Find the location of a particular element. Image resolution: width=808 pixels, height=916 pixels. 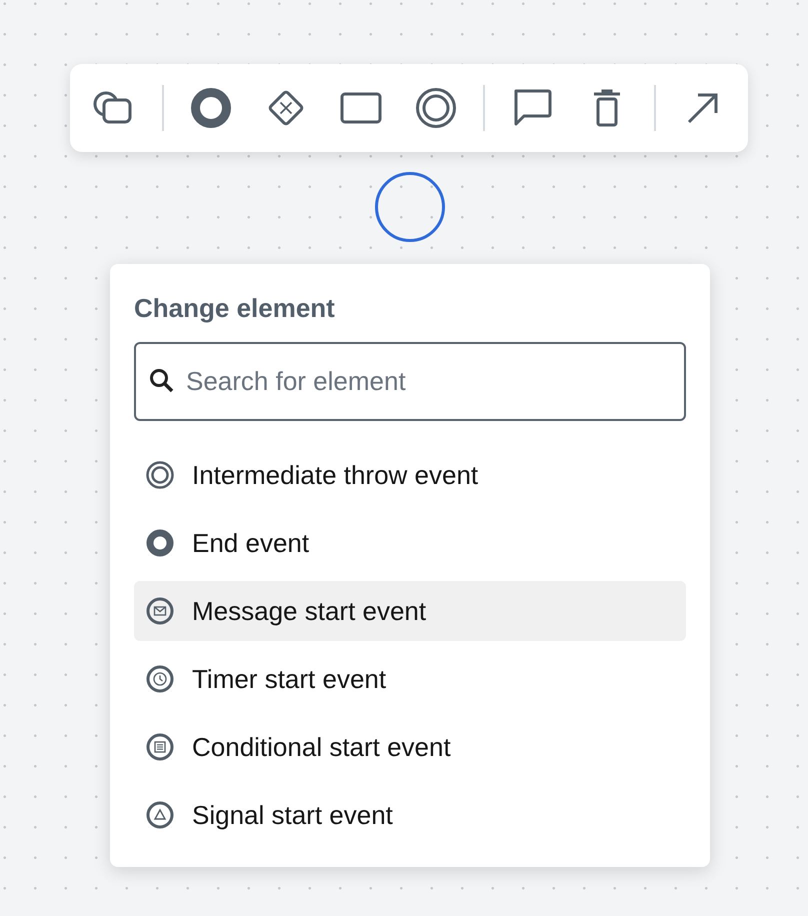

thick-circle-icon is located at coordinates (160, 543).